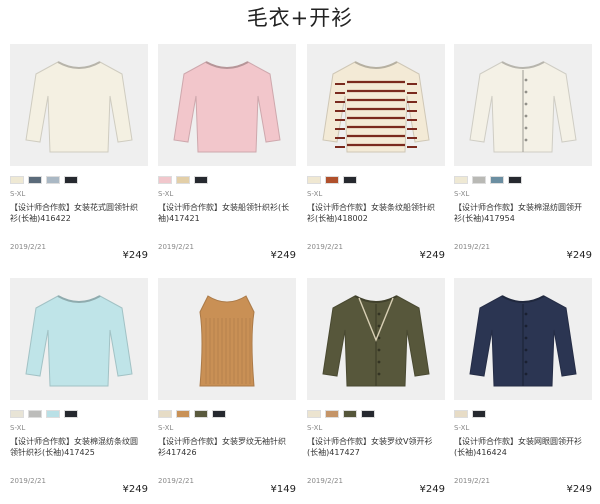 The height and width of the screenshot is (504, 600). What do you see at coordinates (225, 213) in the screenshot?
I see `product-name: 【设计师合作款】女装船领针织衫(长袖)417421` at bounding box center [225, 213].